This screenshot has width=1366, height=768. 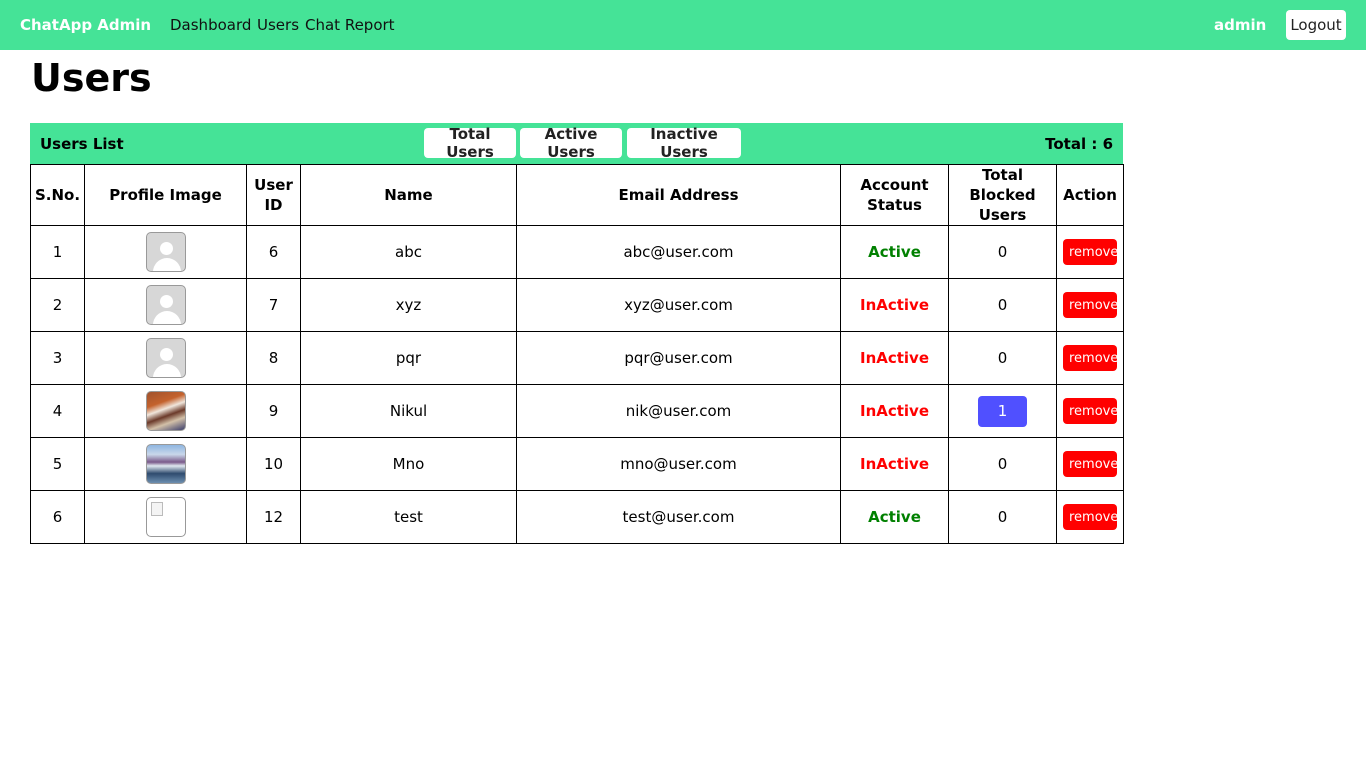 I want to click on table-row: 4 9 Nikul nik@user.com InActive 1 remove, so click(x=577, y=411).